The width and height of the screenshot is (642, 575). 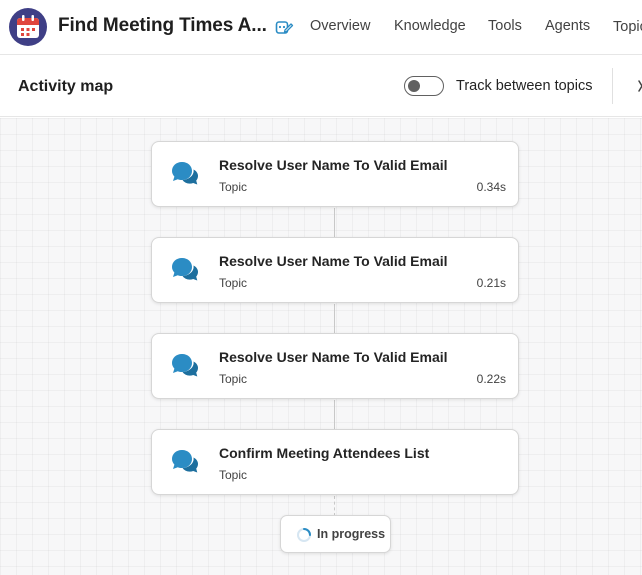 I want to click on card-duration: 0.22s, so click(x=491, y=379).